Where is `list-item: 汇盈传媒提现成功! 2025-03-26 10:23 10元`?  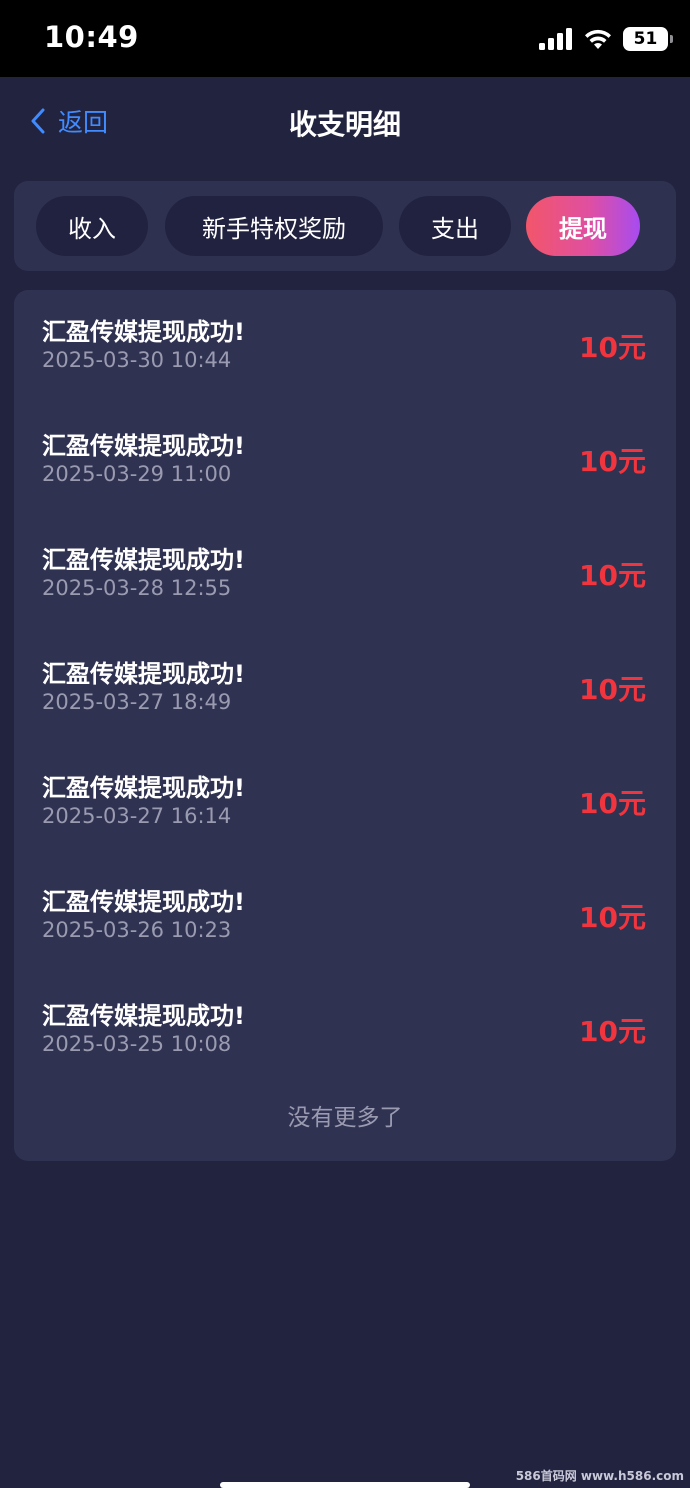 list-item: 汇盈传媒提现成功! 2025-03-26 10:23 10元 is located at coordinates (345, 915).